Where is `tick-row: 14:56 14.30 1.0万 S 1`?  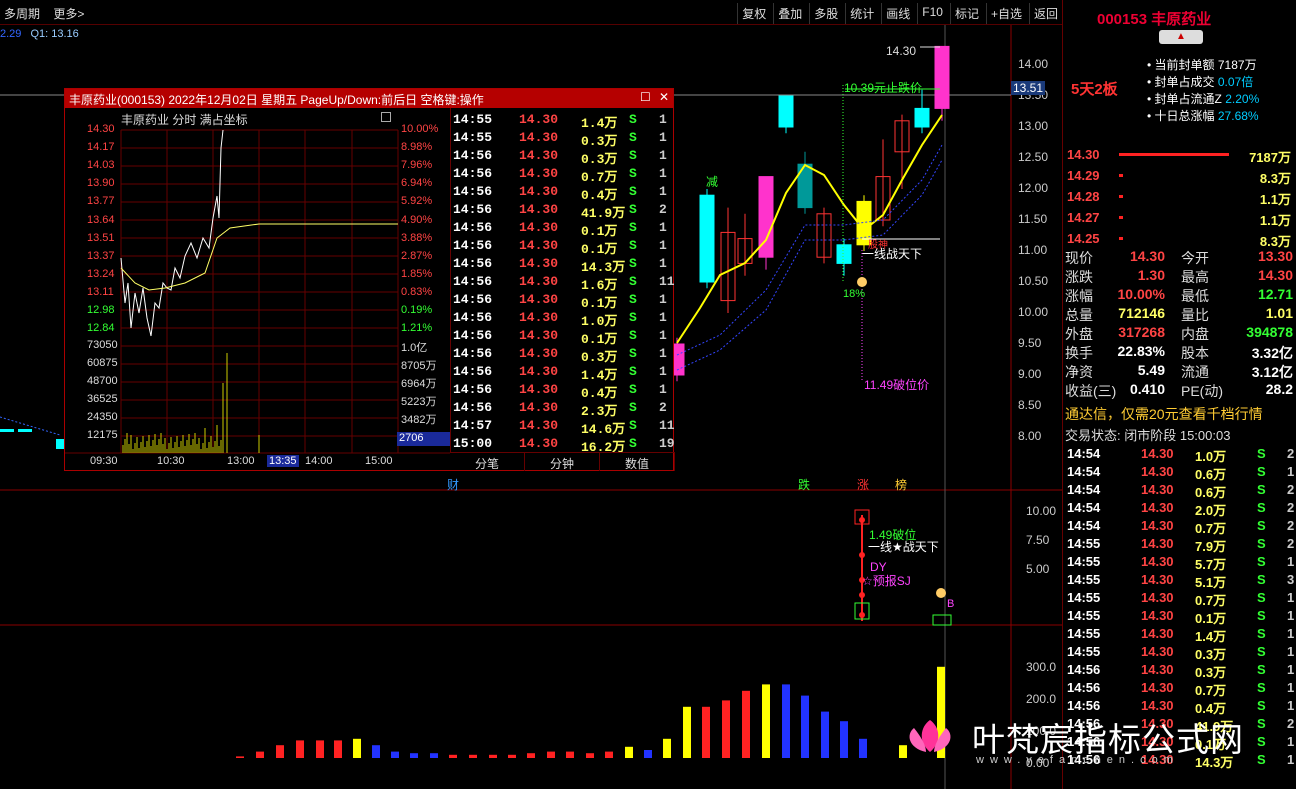
tick-row: 14:56 14.30 1.0万 S 1 is located at coordinates (563, 319).